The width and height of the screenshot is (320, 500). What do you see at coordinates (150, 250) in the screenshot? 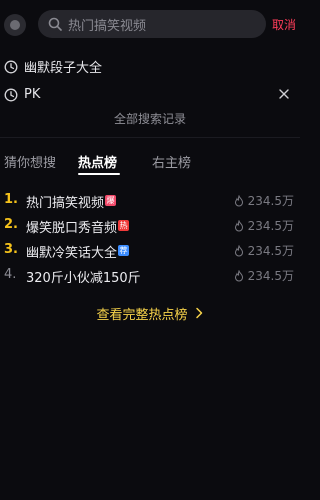
I see `list-item: 3. 幽默冷笑话大全 荐 234.5万` at bounding box center [150, 250].